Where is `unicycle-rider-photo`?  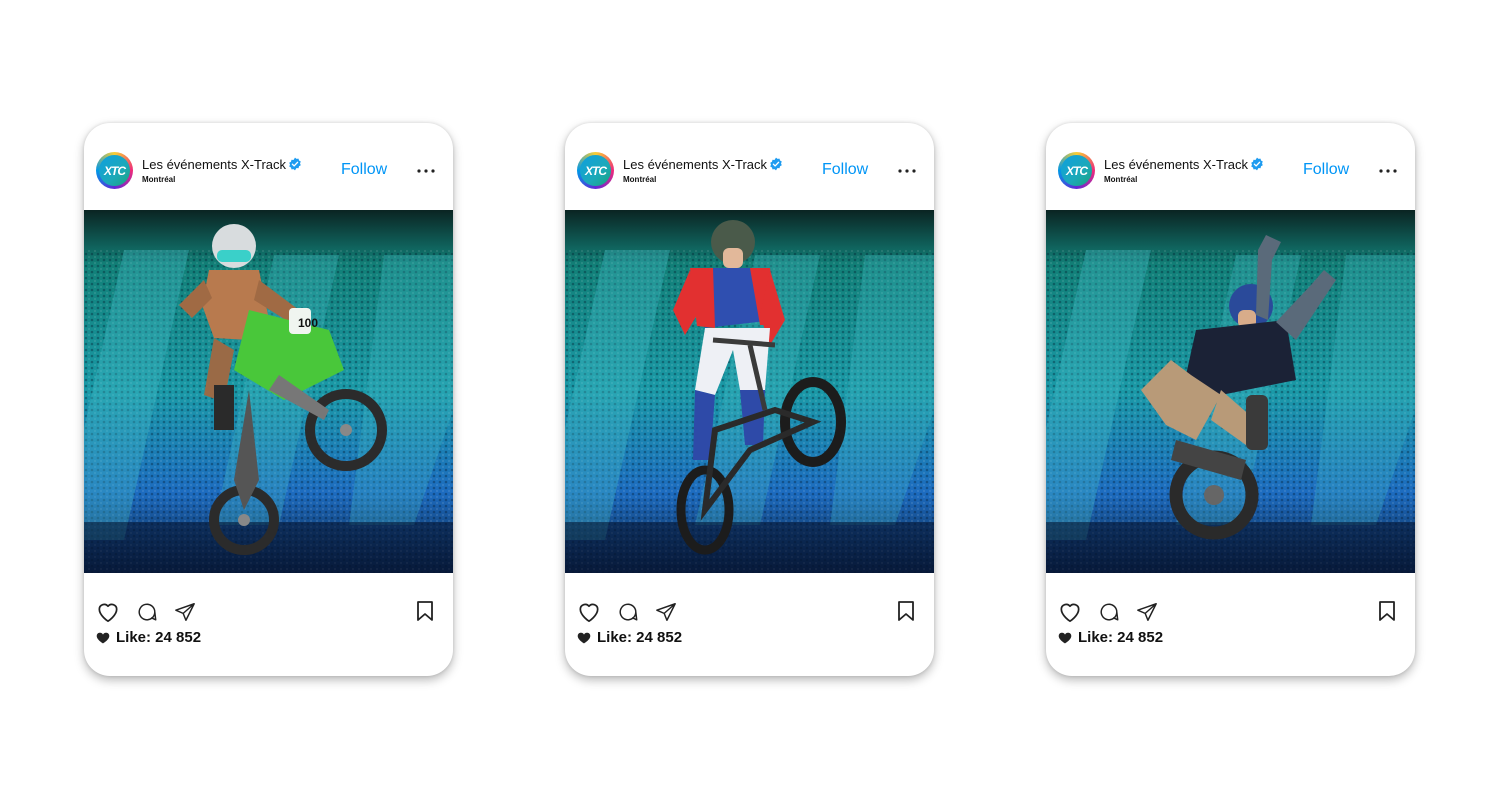
unicycle-rider-photo is located at coordinates (1230, 391).